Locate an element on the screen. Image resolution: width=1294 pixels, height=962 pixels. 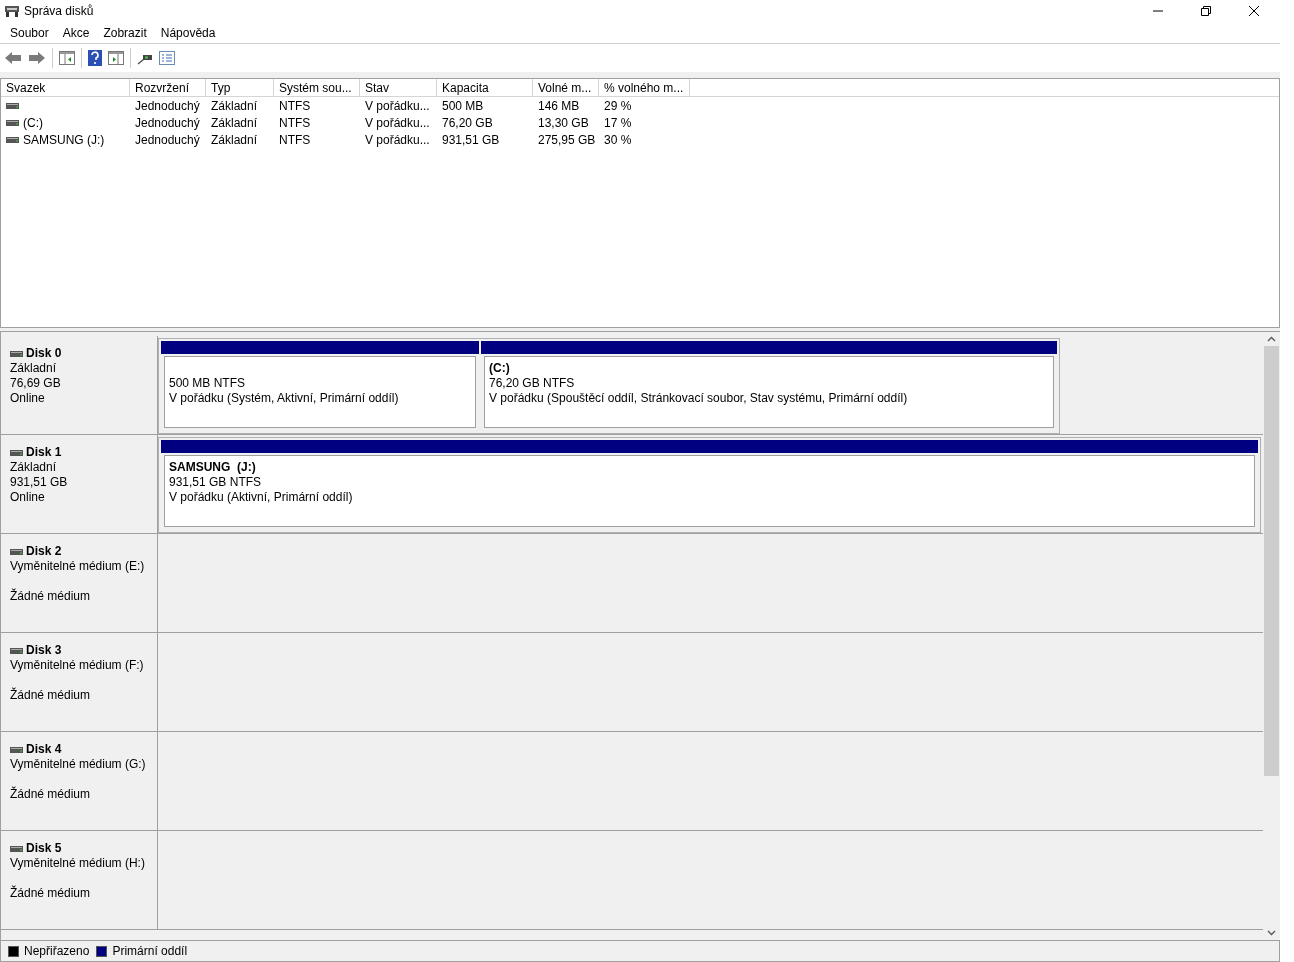
partition-size: 76,20 GB NTFS is located at coordinates (532, 383).